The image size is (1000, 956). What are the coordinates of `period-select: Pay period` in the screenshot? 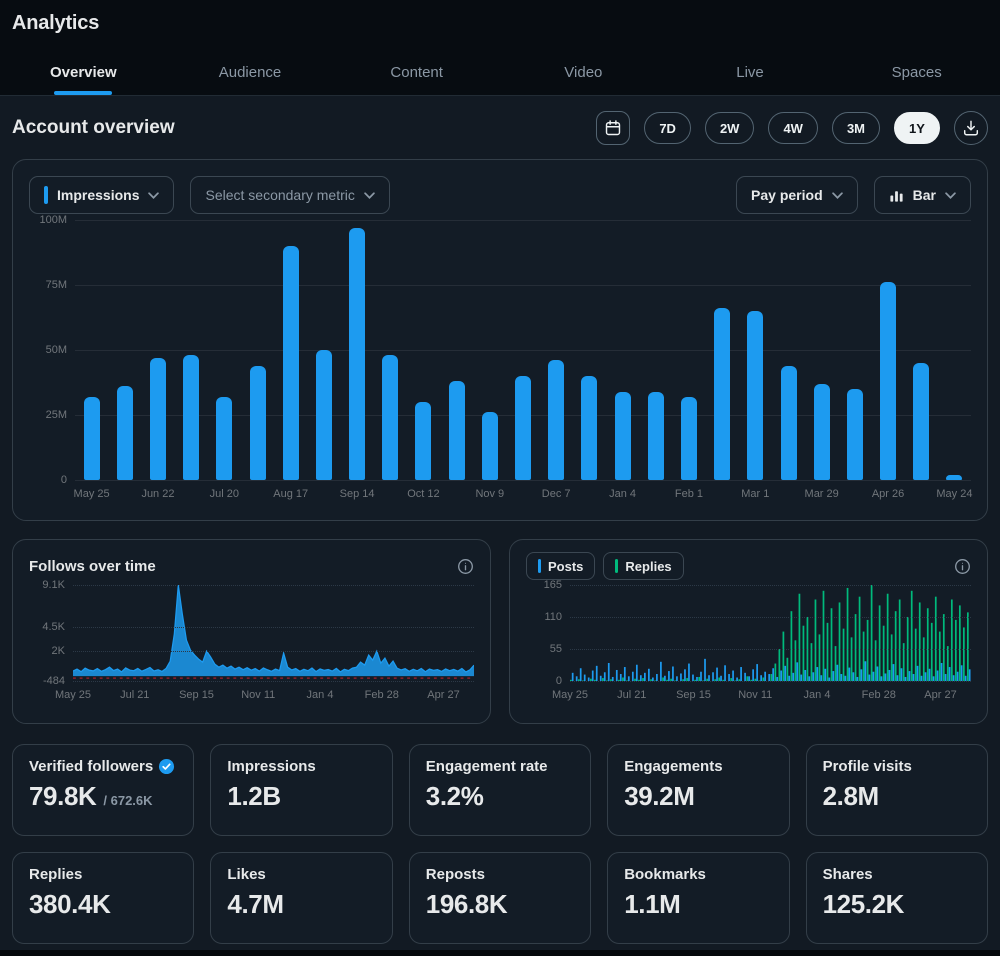 It's located at (797, 195).